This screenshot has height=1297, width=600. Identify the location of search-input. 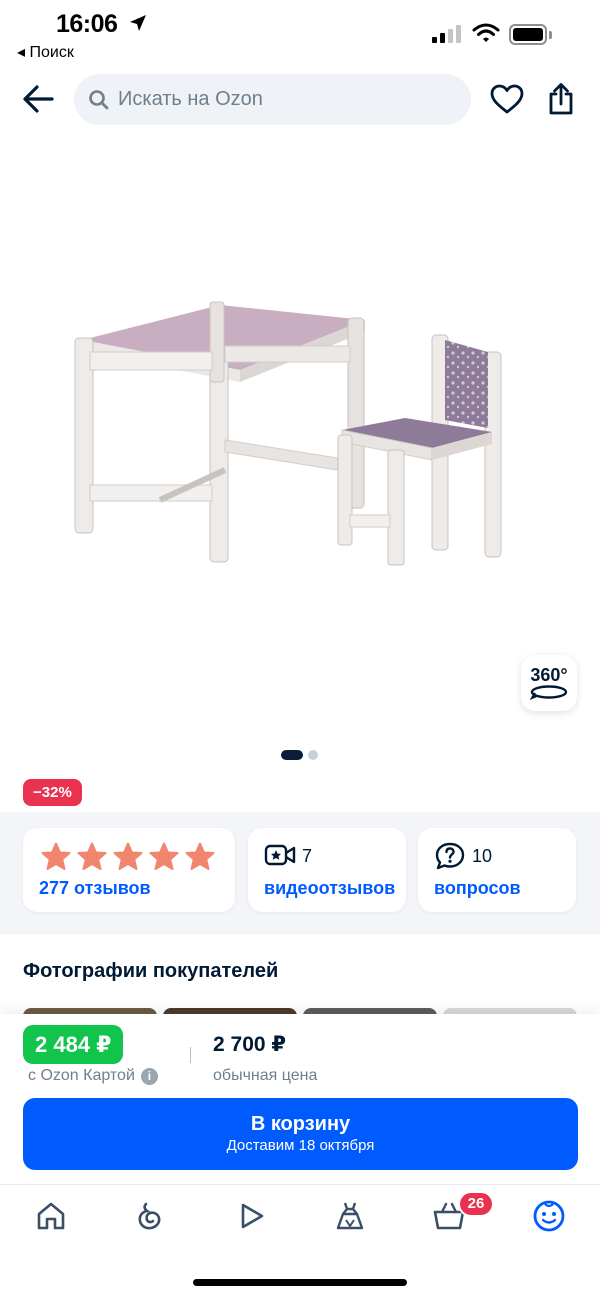
(278, 99).